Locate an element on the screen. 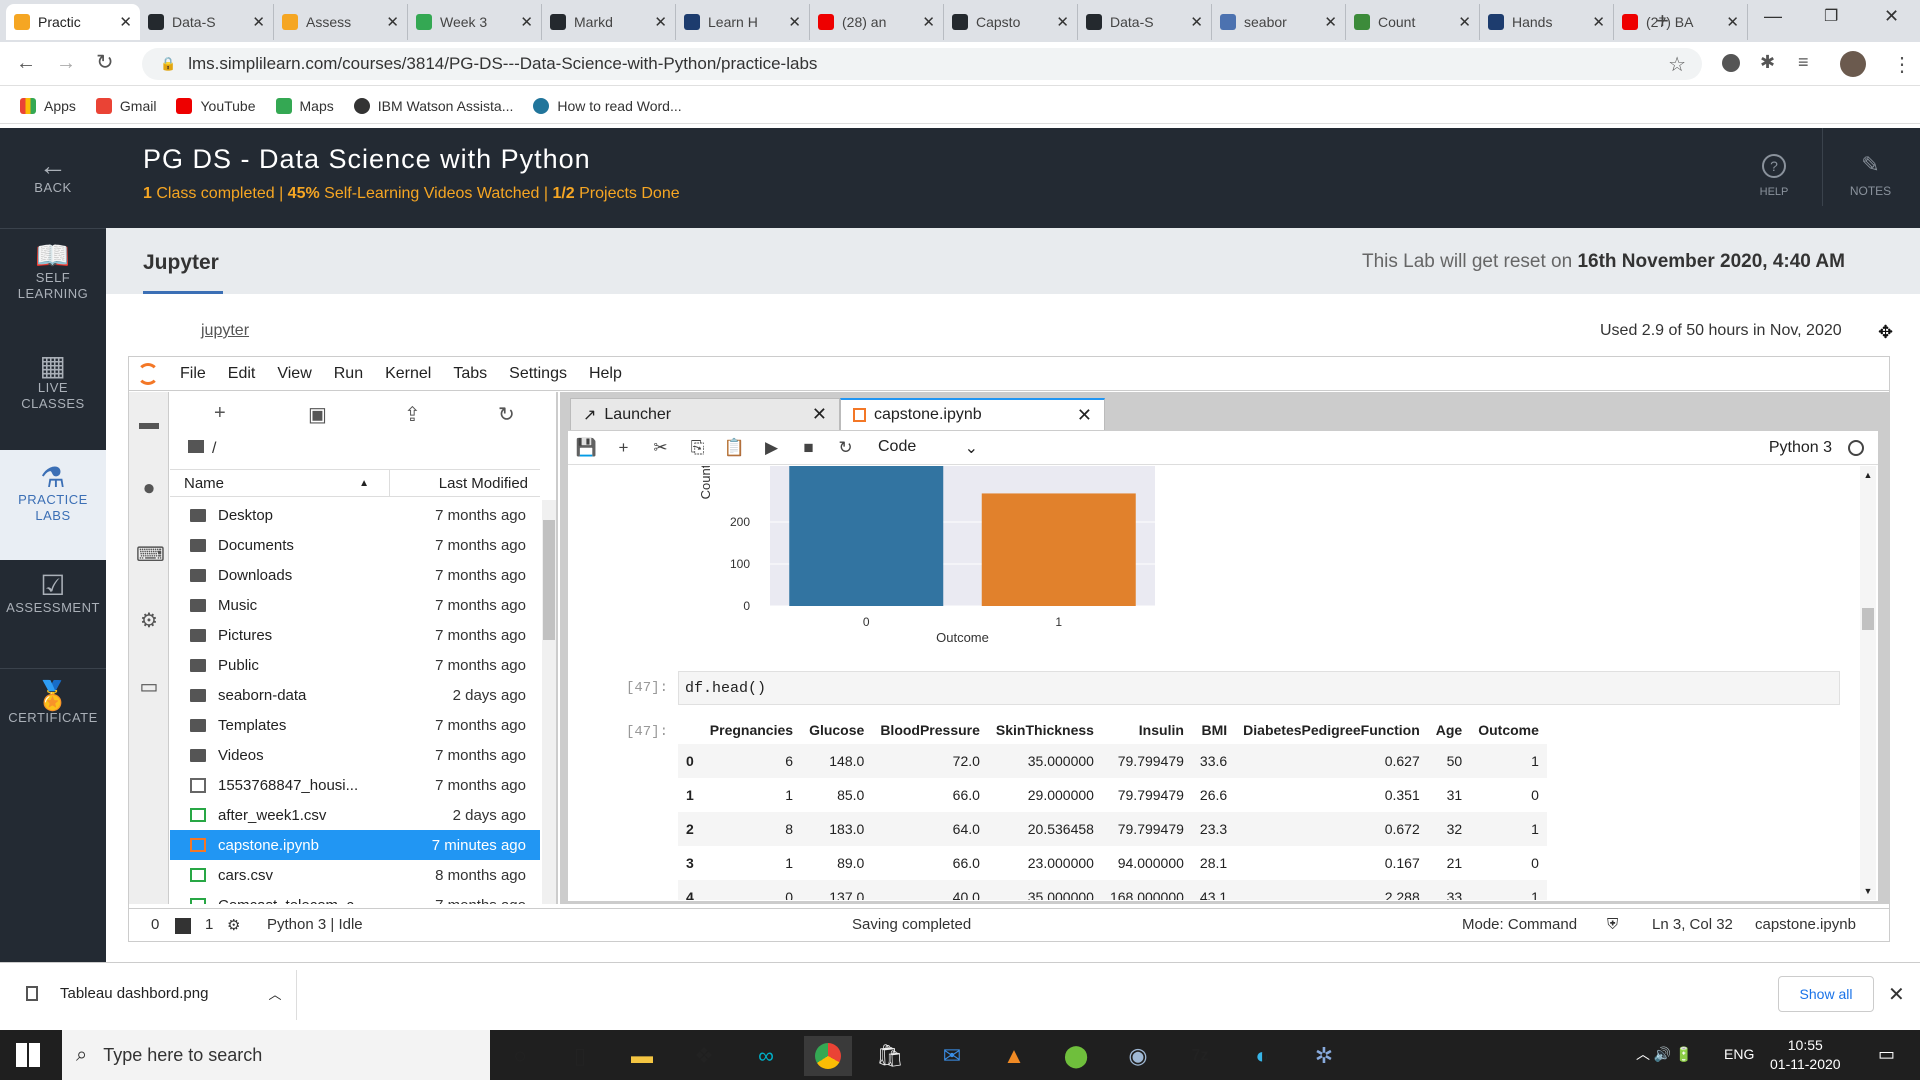  upload-icon: ⇪ is located at coordinates (412, 414).